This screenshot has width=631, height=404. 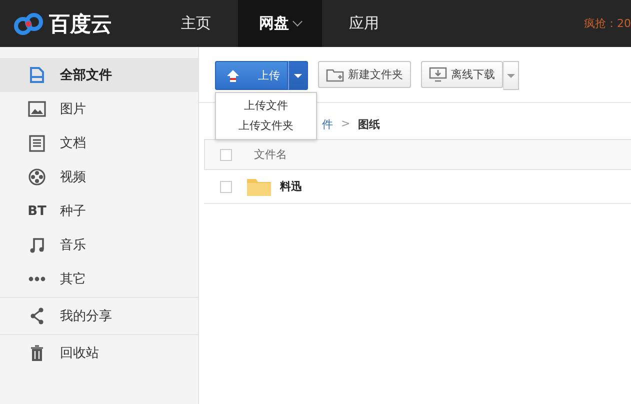 What do you see at coordinates (37, 316) in the screenshot?
I see `share-icon` at bounding box center [37, 316].